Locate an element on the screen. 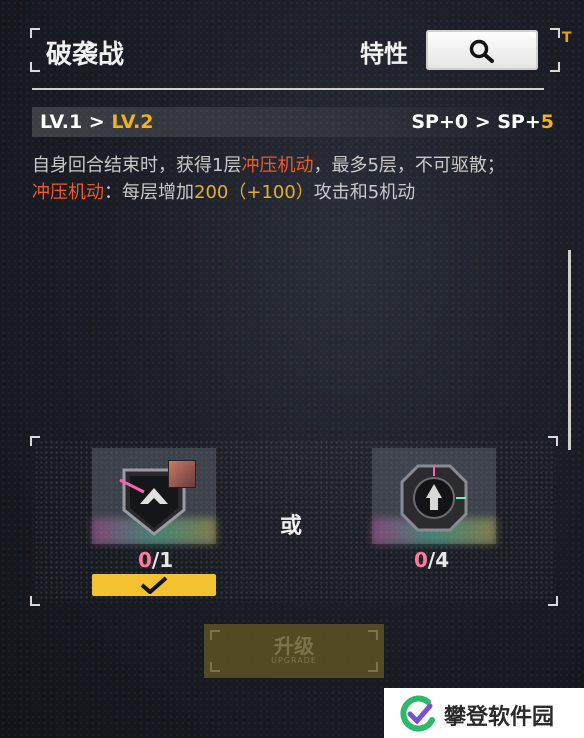  character-thumbnail is located at coordinates (182, 474).